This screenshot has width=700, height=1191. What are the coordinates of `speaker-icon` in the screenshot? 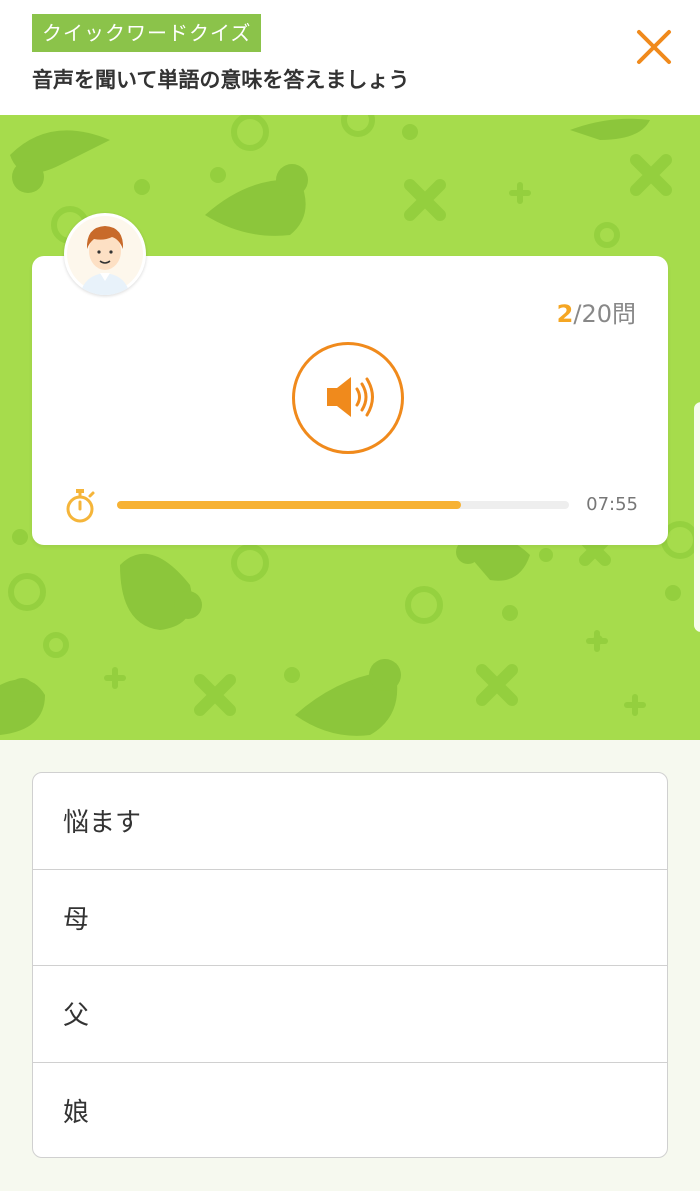 It's located at (350, 397).